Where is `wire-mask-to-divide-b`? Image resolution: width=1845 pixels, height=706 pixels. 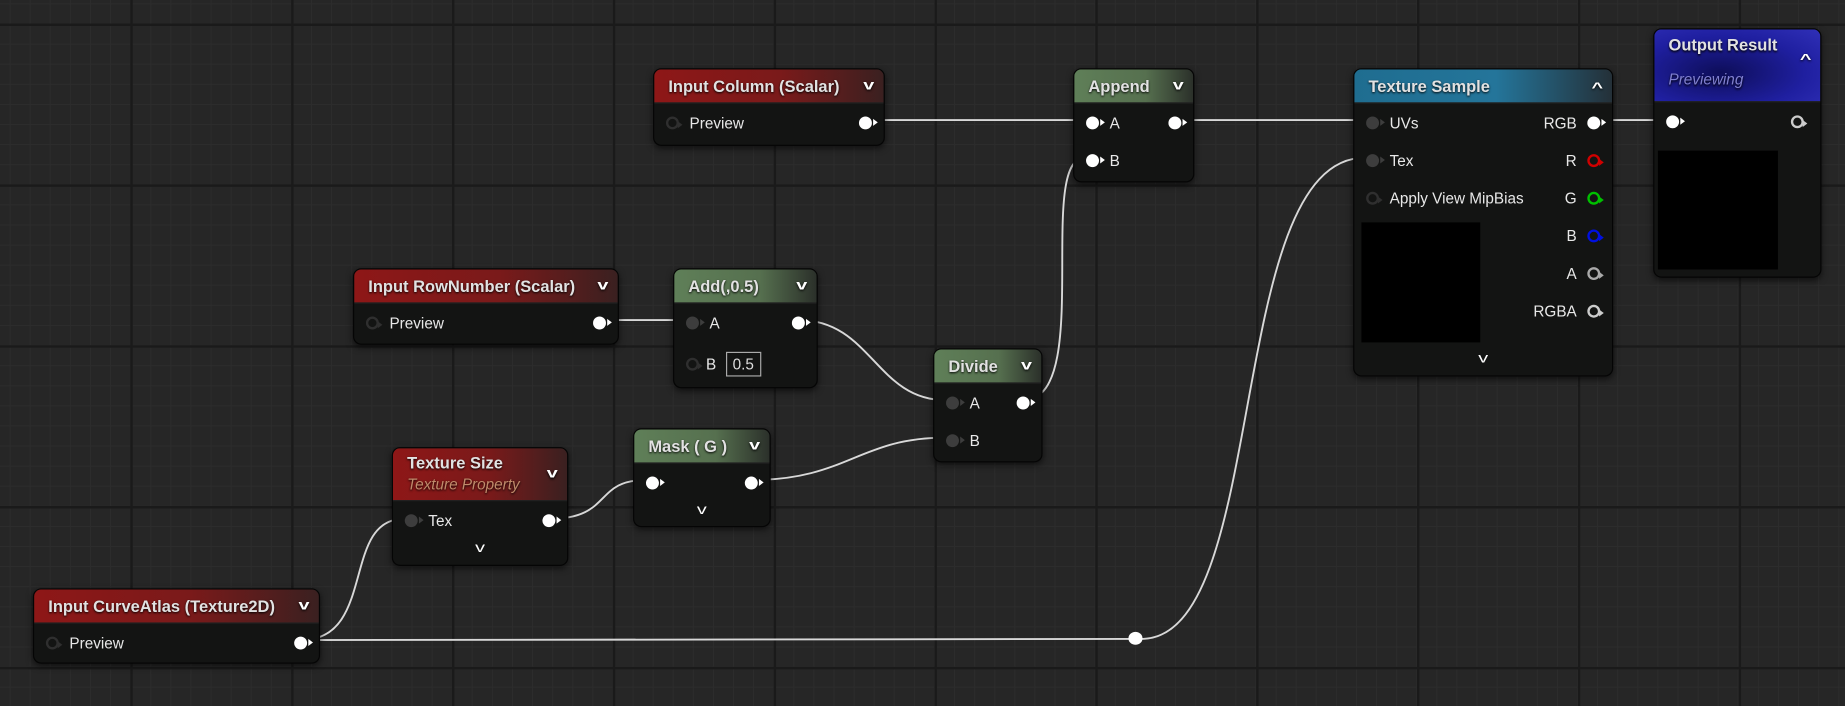 wire-mask-to-divide-b is located at coordinates (847, 459).